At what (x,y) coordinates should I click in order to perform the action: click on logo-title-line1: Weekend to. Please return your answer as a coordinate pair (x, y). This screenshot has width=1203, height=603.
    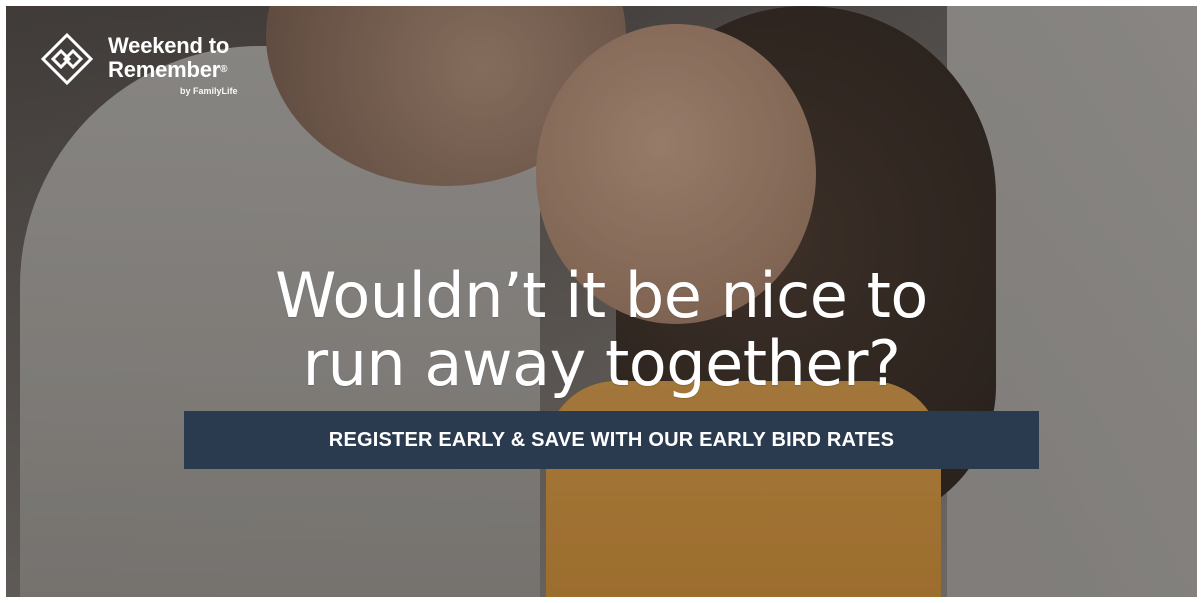
    Looking at the image, I should click on (169, 45).